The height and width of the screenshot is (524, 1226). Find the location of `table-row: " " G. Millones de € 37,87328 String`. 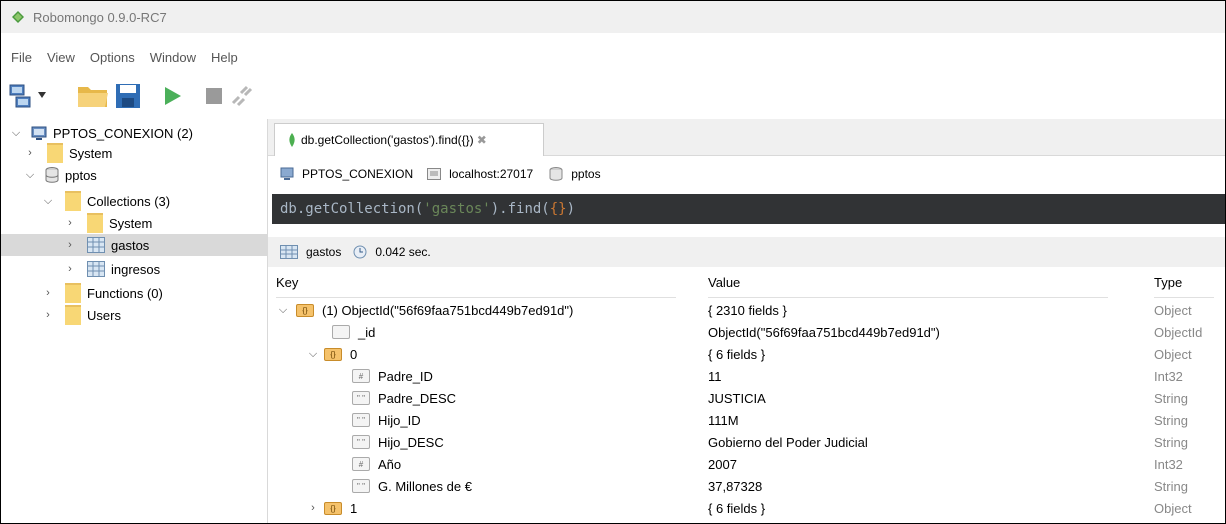

table-row: " " G. Millones de € 37,87328 String is located at coordinates (746, 486).